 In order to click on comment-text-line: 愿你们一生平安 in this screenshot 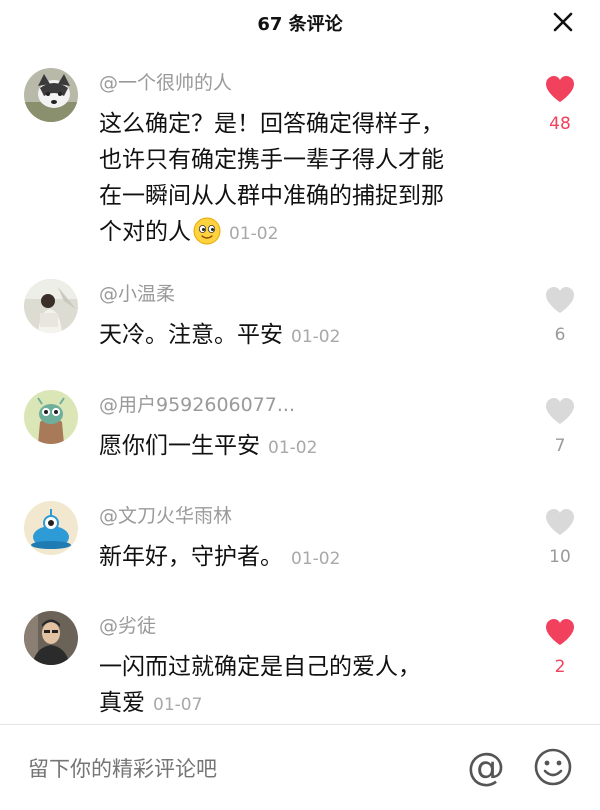, I will do `click(179, 446)`.